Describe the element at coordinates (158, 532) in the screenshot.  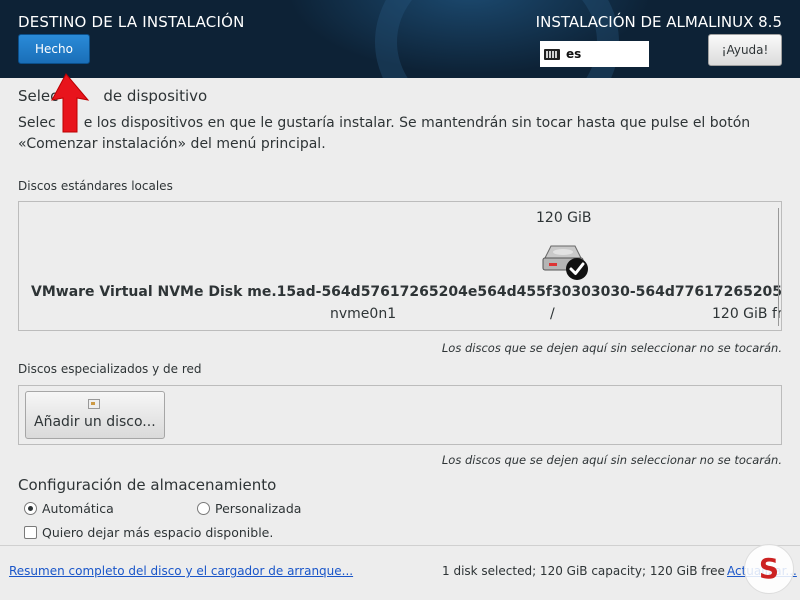
I see `free-space-label: Quiero dejar más espacio disponible.` at that location.